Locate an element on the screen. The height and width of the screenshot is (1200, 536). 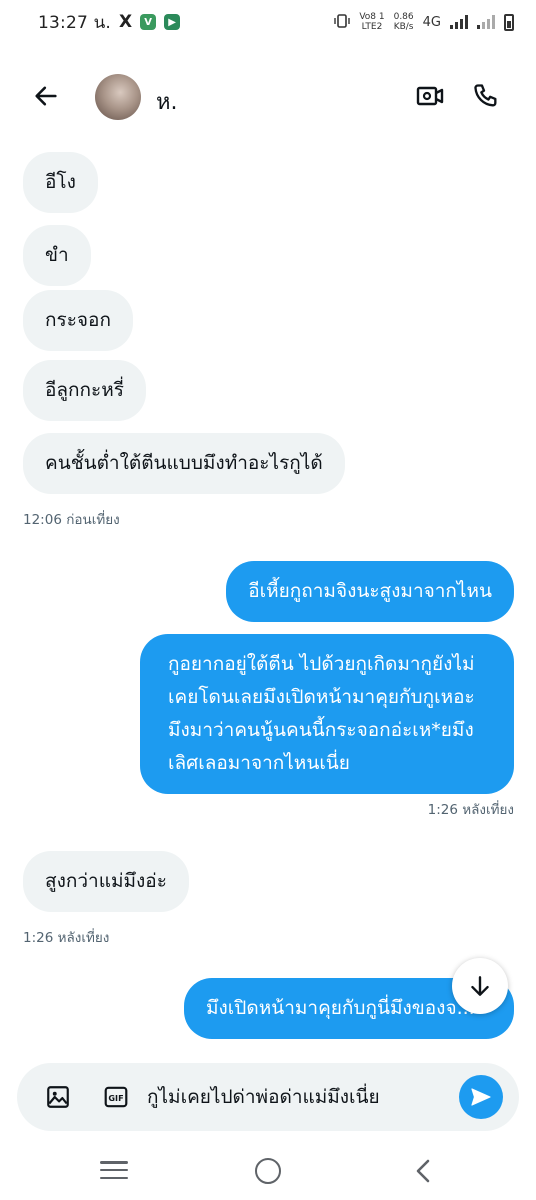
svg-text: GIF is located at coordinates (115, 1098).